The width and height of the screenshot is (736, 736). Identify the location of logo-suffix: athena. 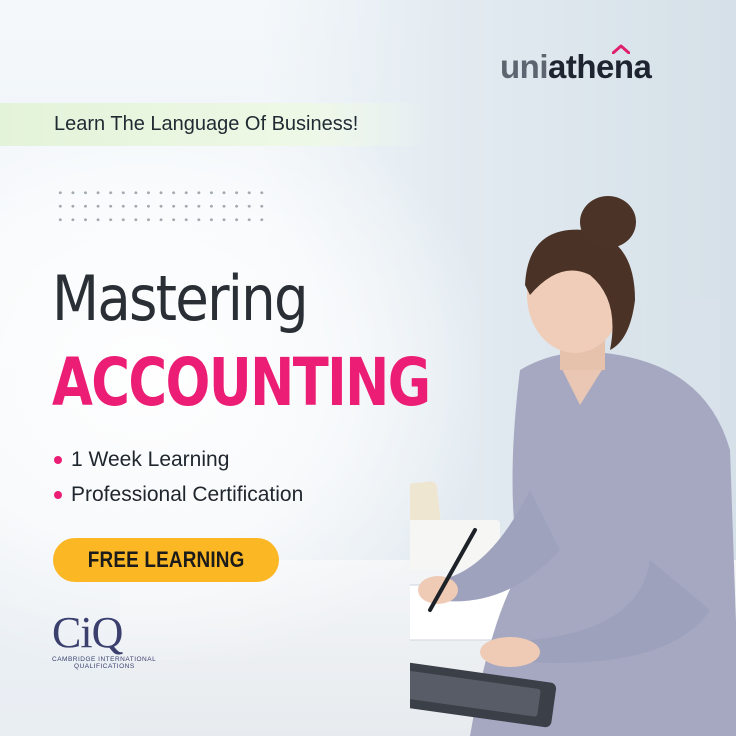
(599, 66).